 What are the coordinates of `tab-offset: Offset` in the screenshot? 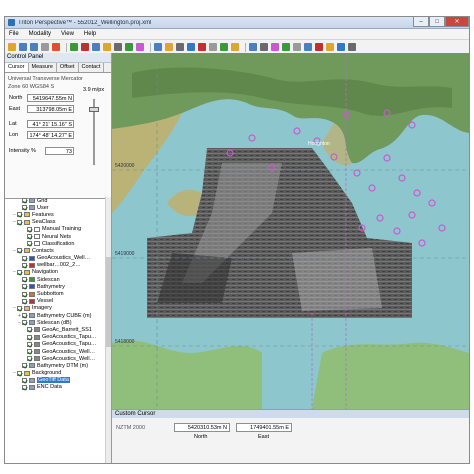 It's located at (68, 67).